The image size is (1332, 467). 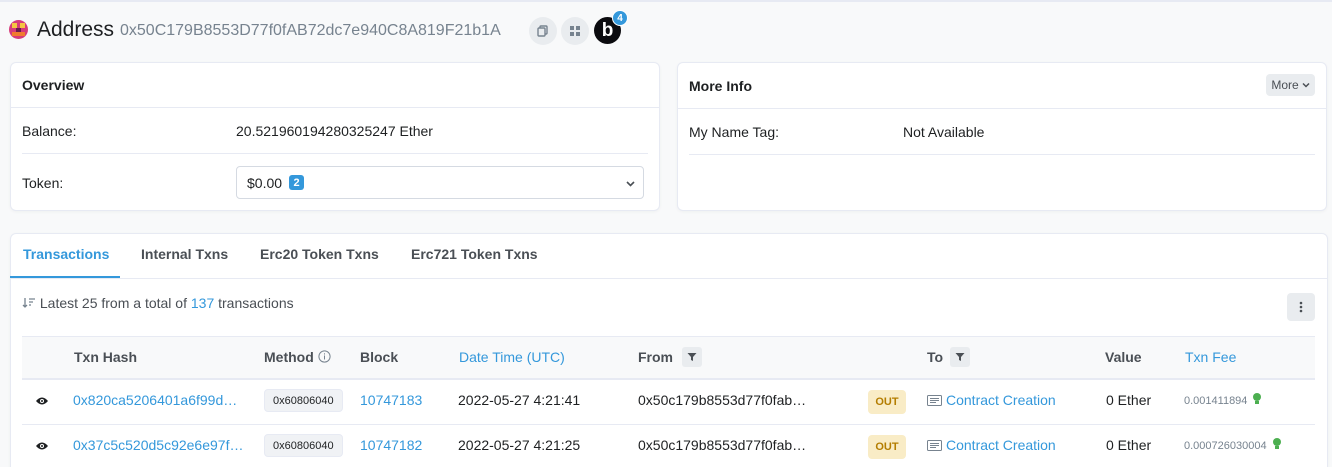 I want to click on more-info-title: More Info, so click(x=720, y=86).